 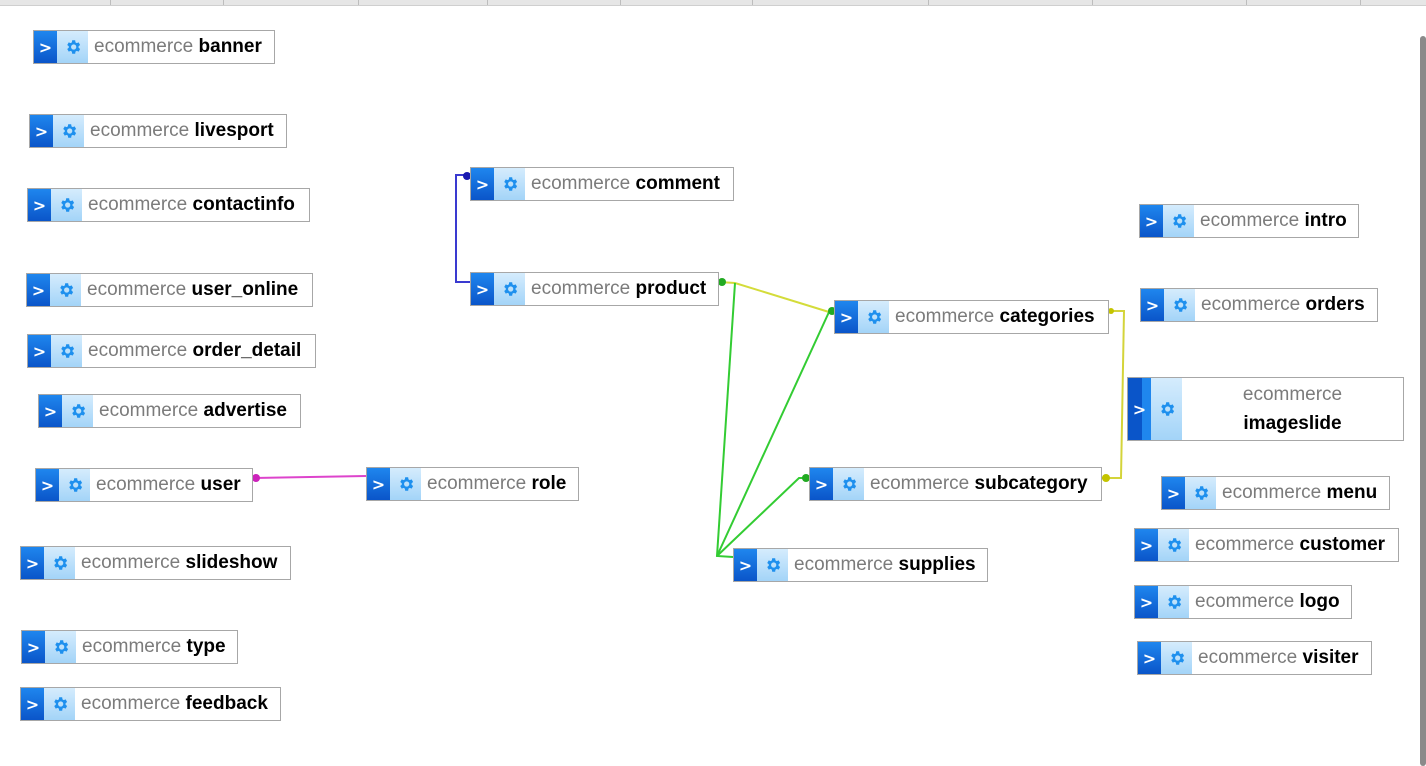 I want to click on table-comment: > ecommerce comment, so click(x=602, y=184).